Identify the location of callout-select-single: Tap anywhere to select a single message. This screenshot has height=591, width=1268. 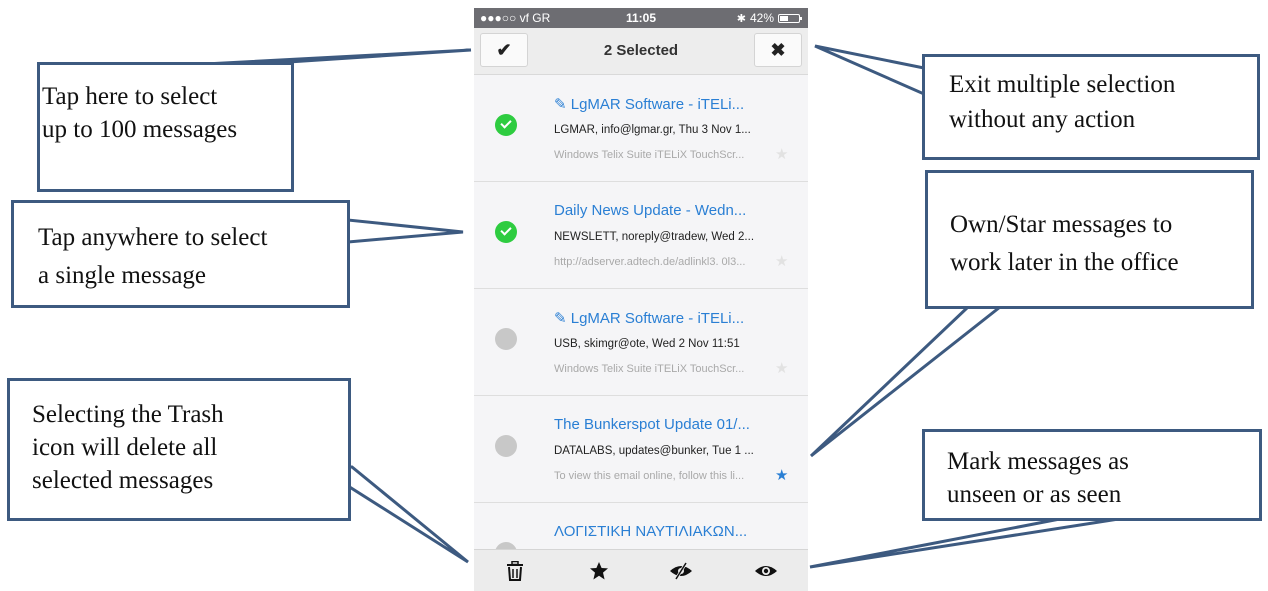
(180, 254).